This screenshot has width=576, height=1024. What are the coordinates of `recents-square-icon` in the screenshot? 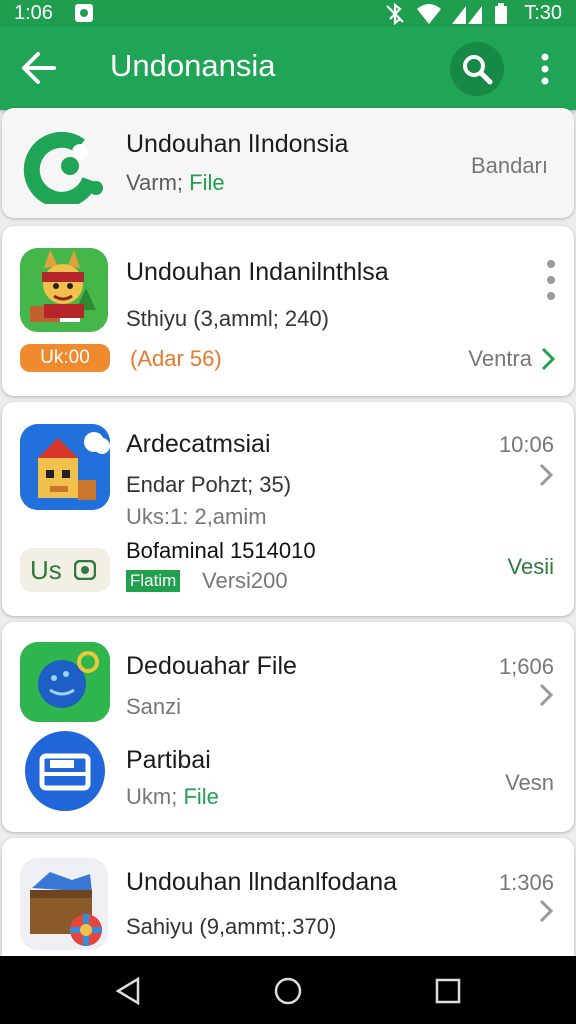 It's located at (448, 991).